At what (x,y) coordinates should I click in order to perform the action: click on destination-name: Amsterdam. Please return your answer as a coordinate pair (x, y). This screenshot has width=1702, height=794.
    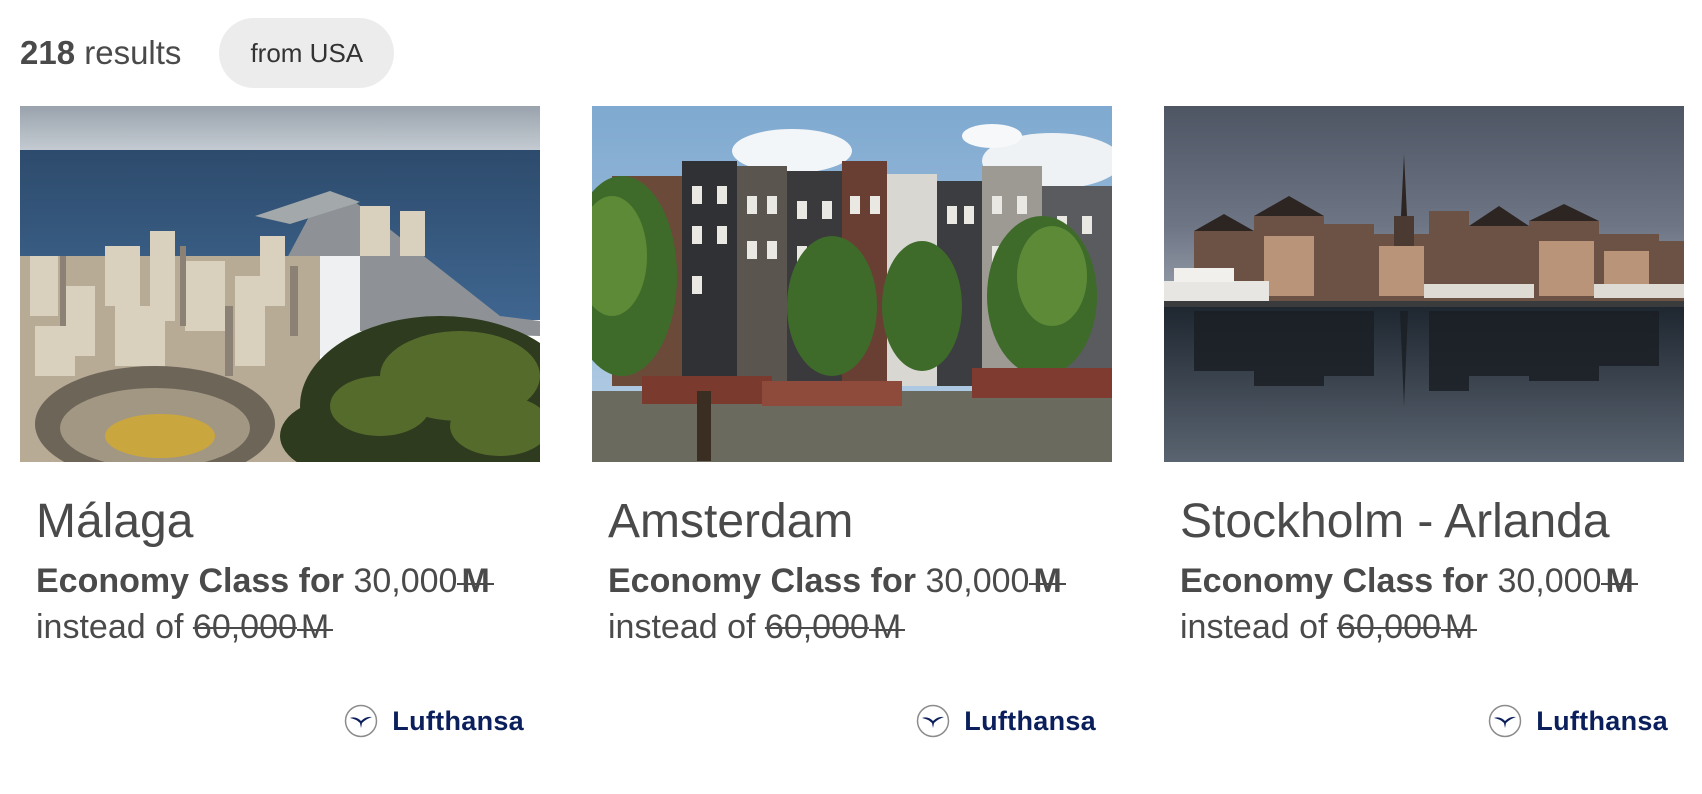
    Looking at the image, I should click on (731, 521).